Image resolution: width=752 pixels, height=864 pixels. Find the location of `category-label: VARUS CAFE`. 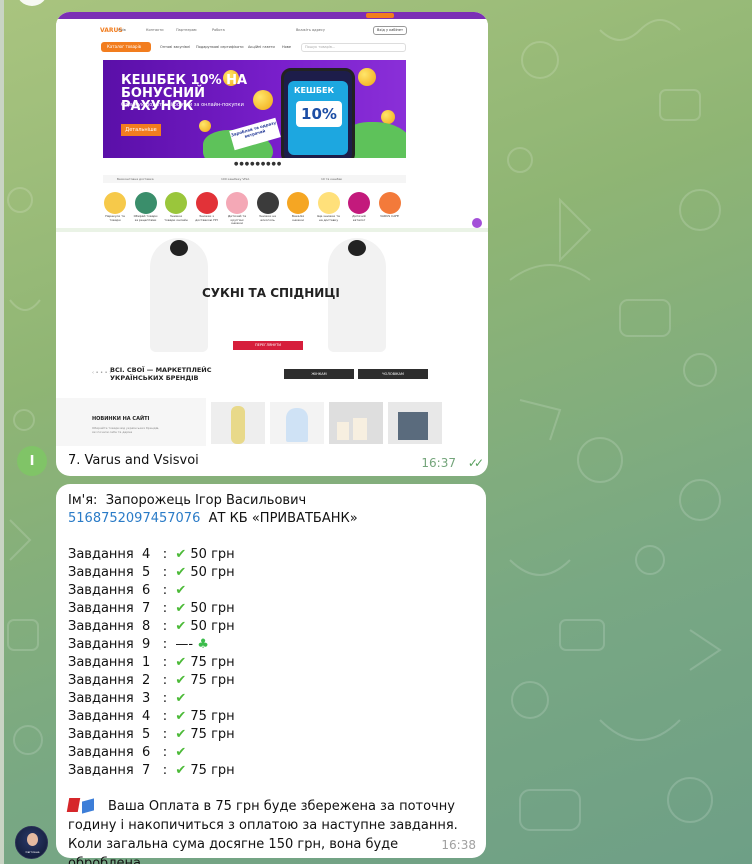

category-label: VARUS CAFE is located at coordinates (389, 216).